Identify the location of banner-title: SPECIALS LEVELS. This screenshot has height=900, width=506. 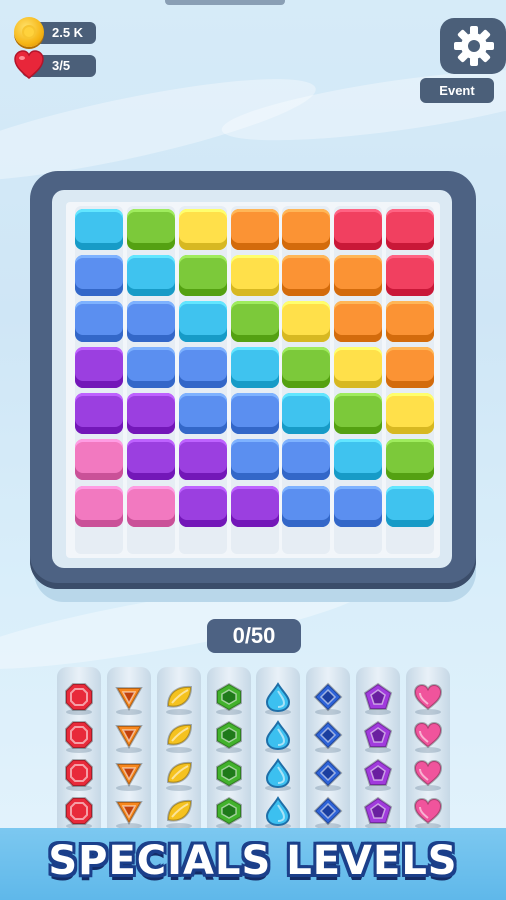
(253, 861).